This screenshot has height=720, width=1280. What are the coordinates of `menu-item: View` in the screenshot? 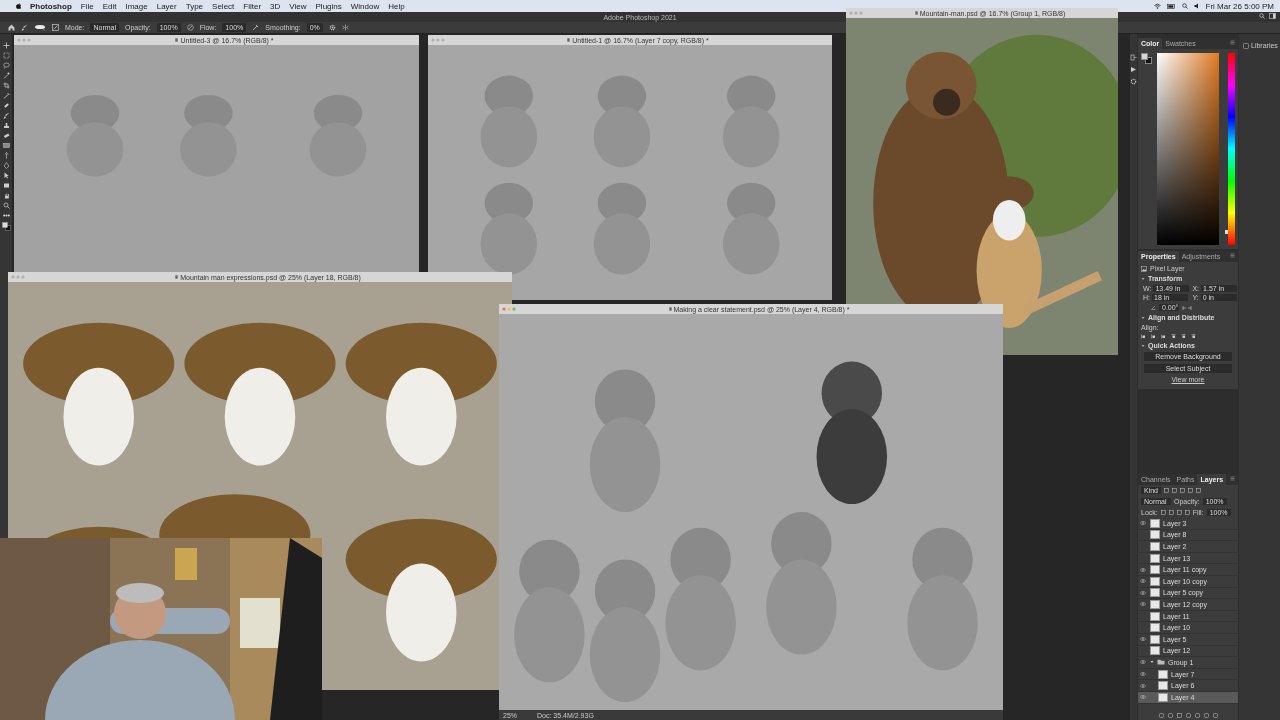 It's located at (298, 6).